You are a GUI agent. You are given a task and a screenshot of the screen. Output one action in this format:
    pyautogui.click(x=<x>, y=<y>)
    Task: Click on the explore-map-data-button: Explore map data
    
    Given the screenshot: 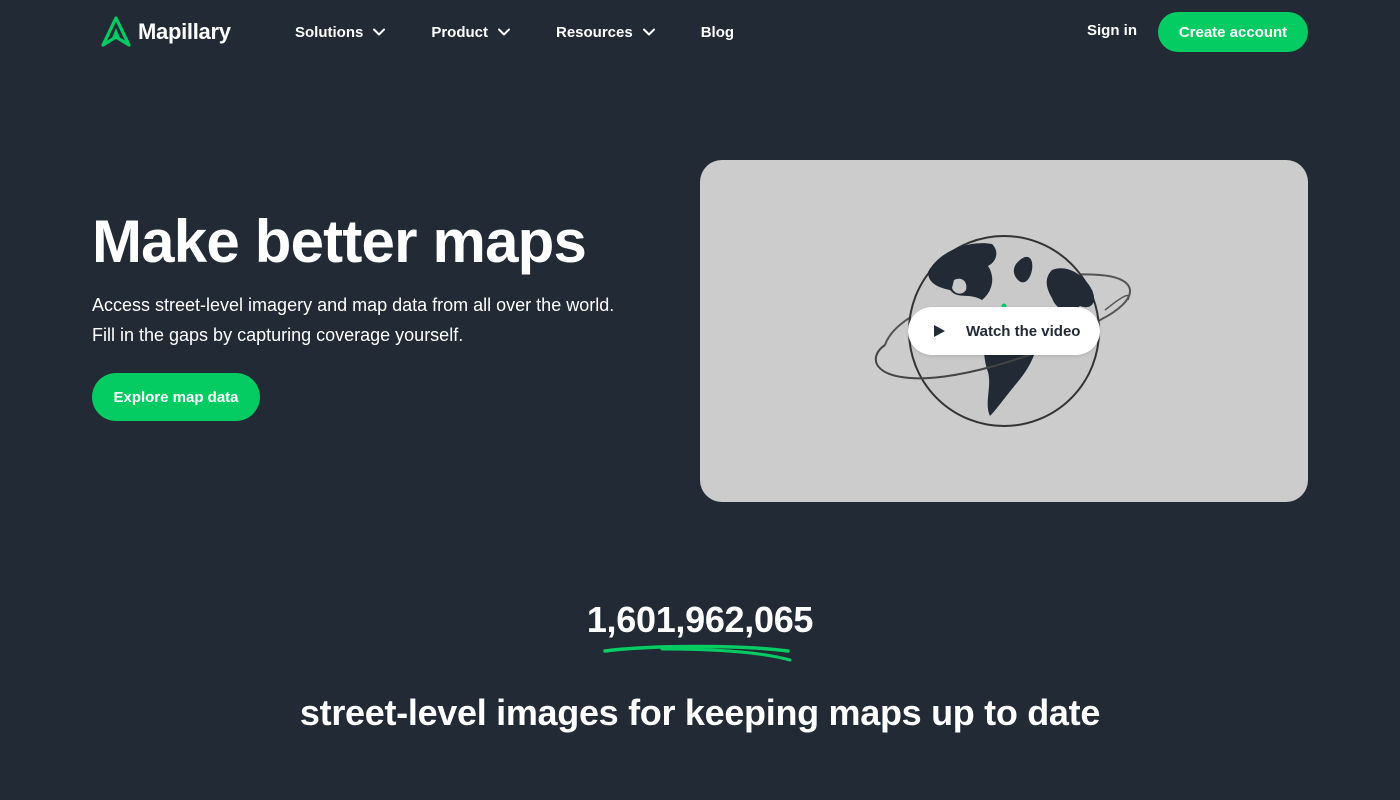 What is the action you would take?
    pyautogui.click(x=176, y=397)
    